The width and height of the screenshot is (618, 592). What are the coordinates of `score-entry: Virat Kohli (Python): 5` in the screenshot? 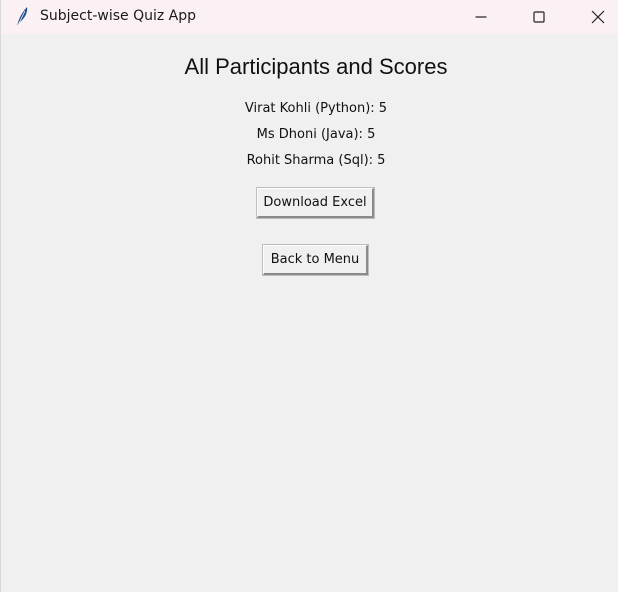 It's located at (316, 108).